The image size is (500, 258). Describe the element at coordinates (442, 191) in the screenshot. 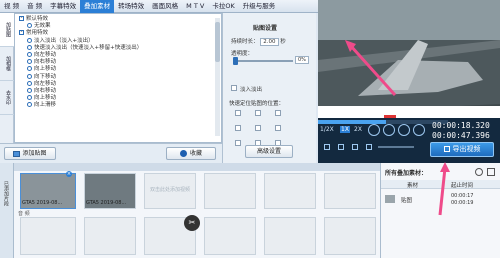

I see `arrow-to-export` at that location.